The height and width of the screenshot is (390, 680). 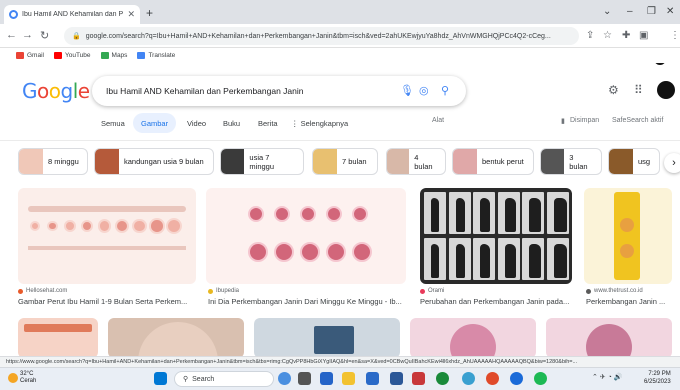 I want to click on microphone-icon: 🎙, so click(x=407, y=90).